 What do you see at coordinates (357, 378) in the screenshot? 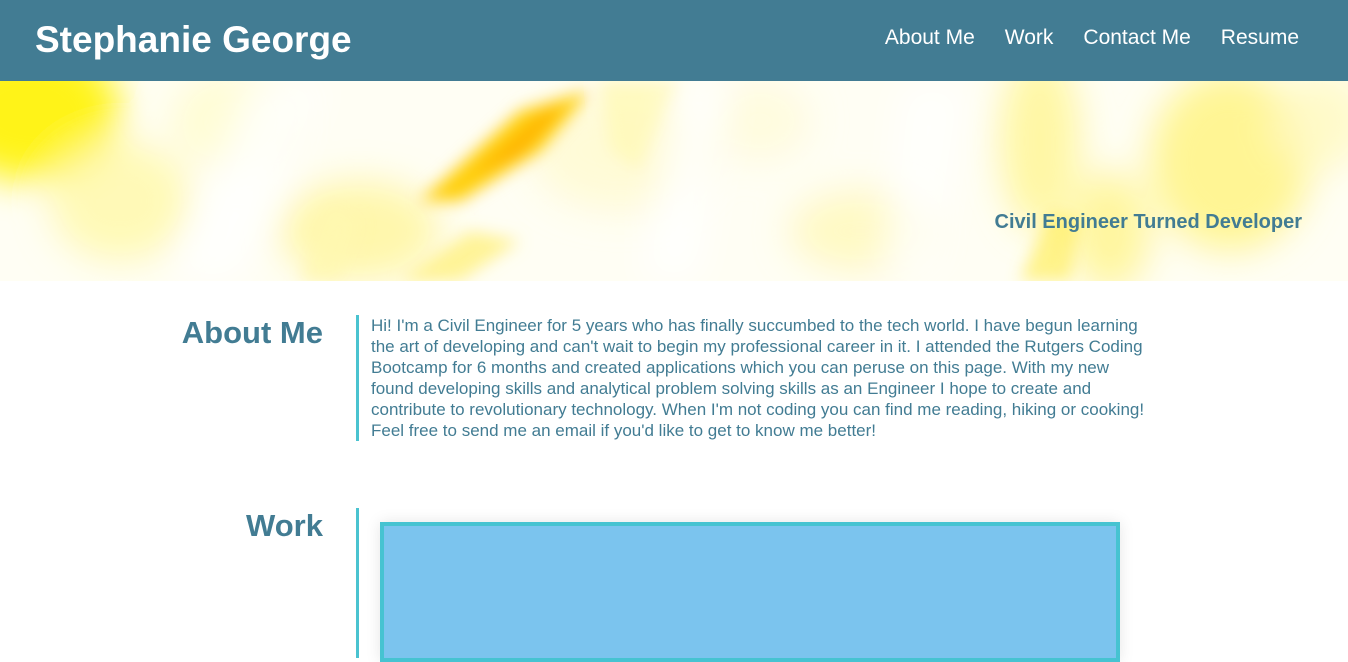
I see `about-divider` at bounding box center [357, 378].